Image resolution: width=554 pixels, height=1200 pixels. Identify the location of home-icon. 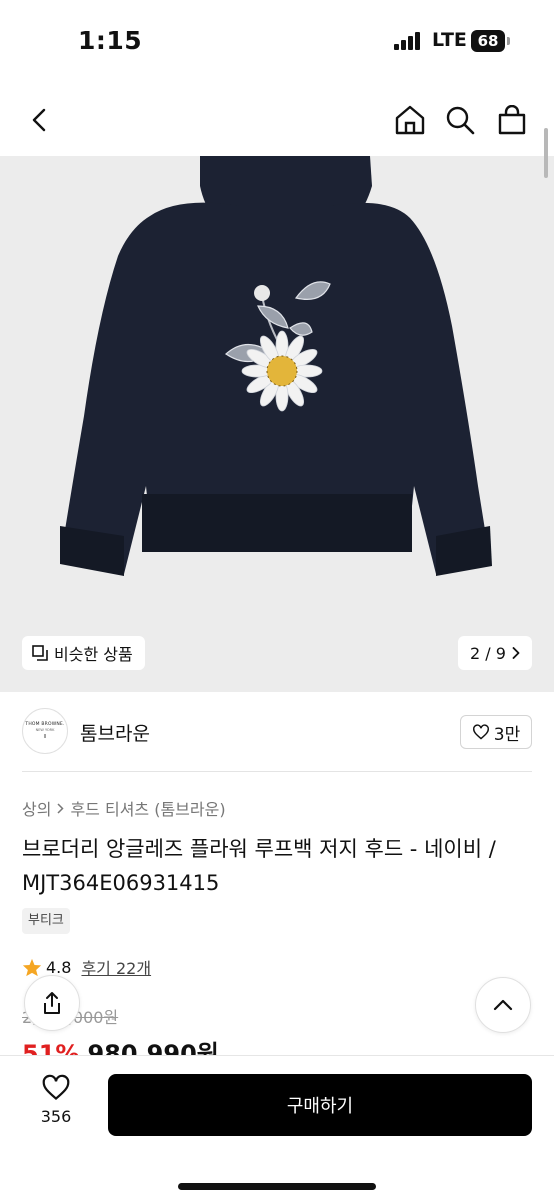
(410, 120).